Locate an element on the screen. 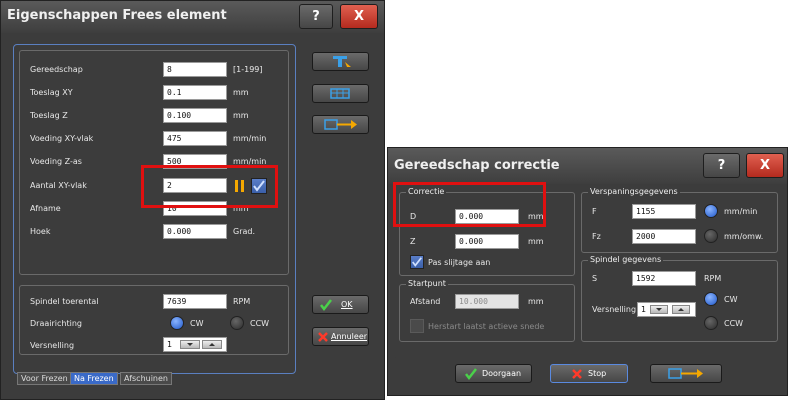 The width and height of the screenshot is (790, 400). spindel-unit: RPM is located at coordinates (242, 301).